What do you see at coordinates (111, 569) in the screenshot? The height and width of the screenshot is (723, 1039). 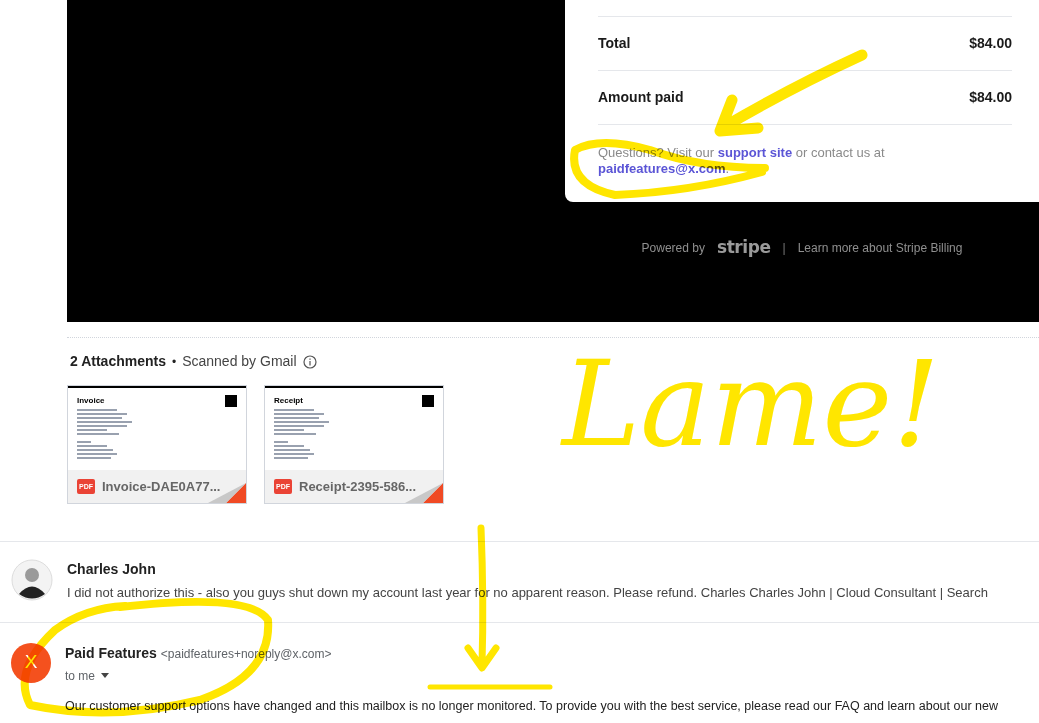 I see `sender-name: Charles John` at bounding box center [111, 569].